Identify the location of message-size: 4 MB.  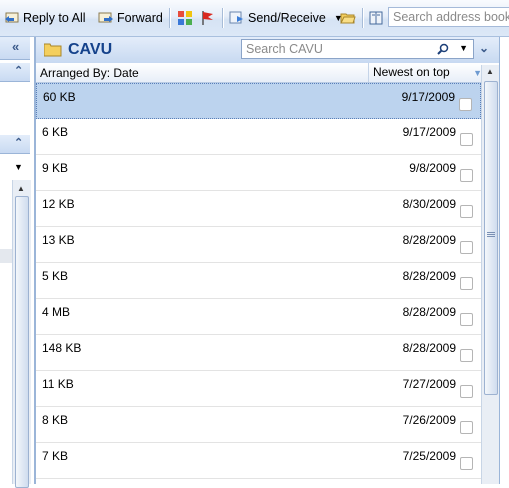
(56, 312).